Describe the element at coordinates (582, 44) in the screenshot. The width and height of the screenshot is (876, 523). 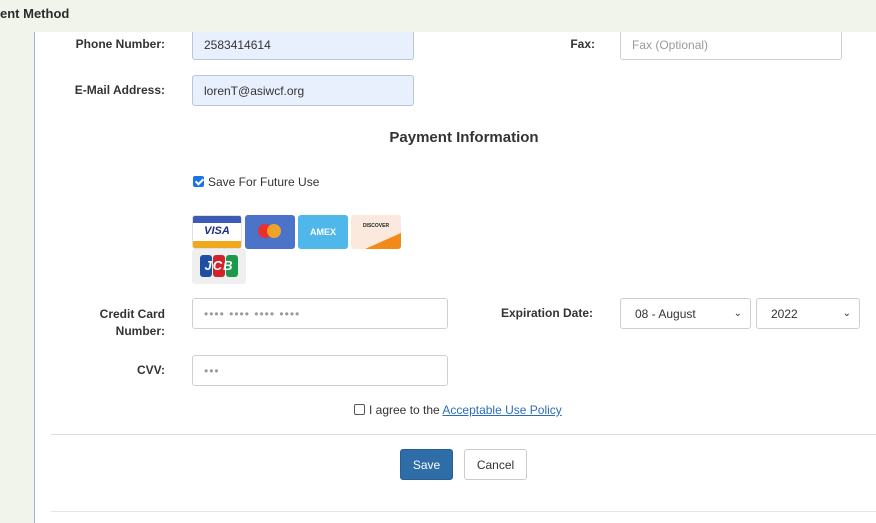
I see `fax-label: Fax:` at that location.